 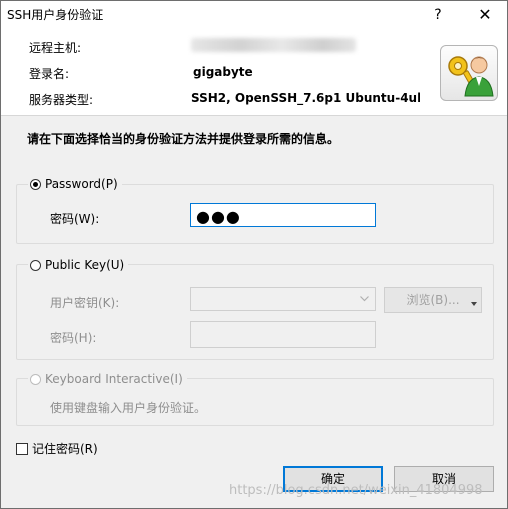 What do you see at coordinates (114, 379) in the screenshot?
I see `keyboard-interactive-radio-label: Keyboard Interactive(I)` at bounding box center [114, 379].